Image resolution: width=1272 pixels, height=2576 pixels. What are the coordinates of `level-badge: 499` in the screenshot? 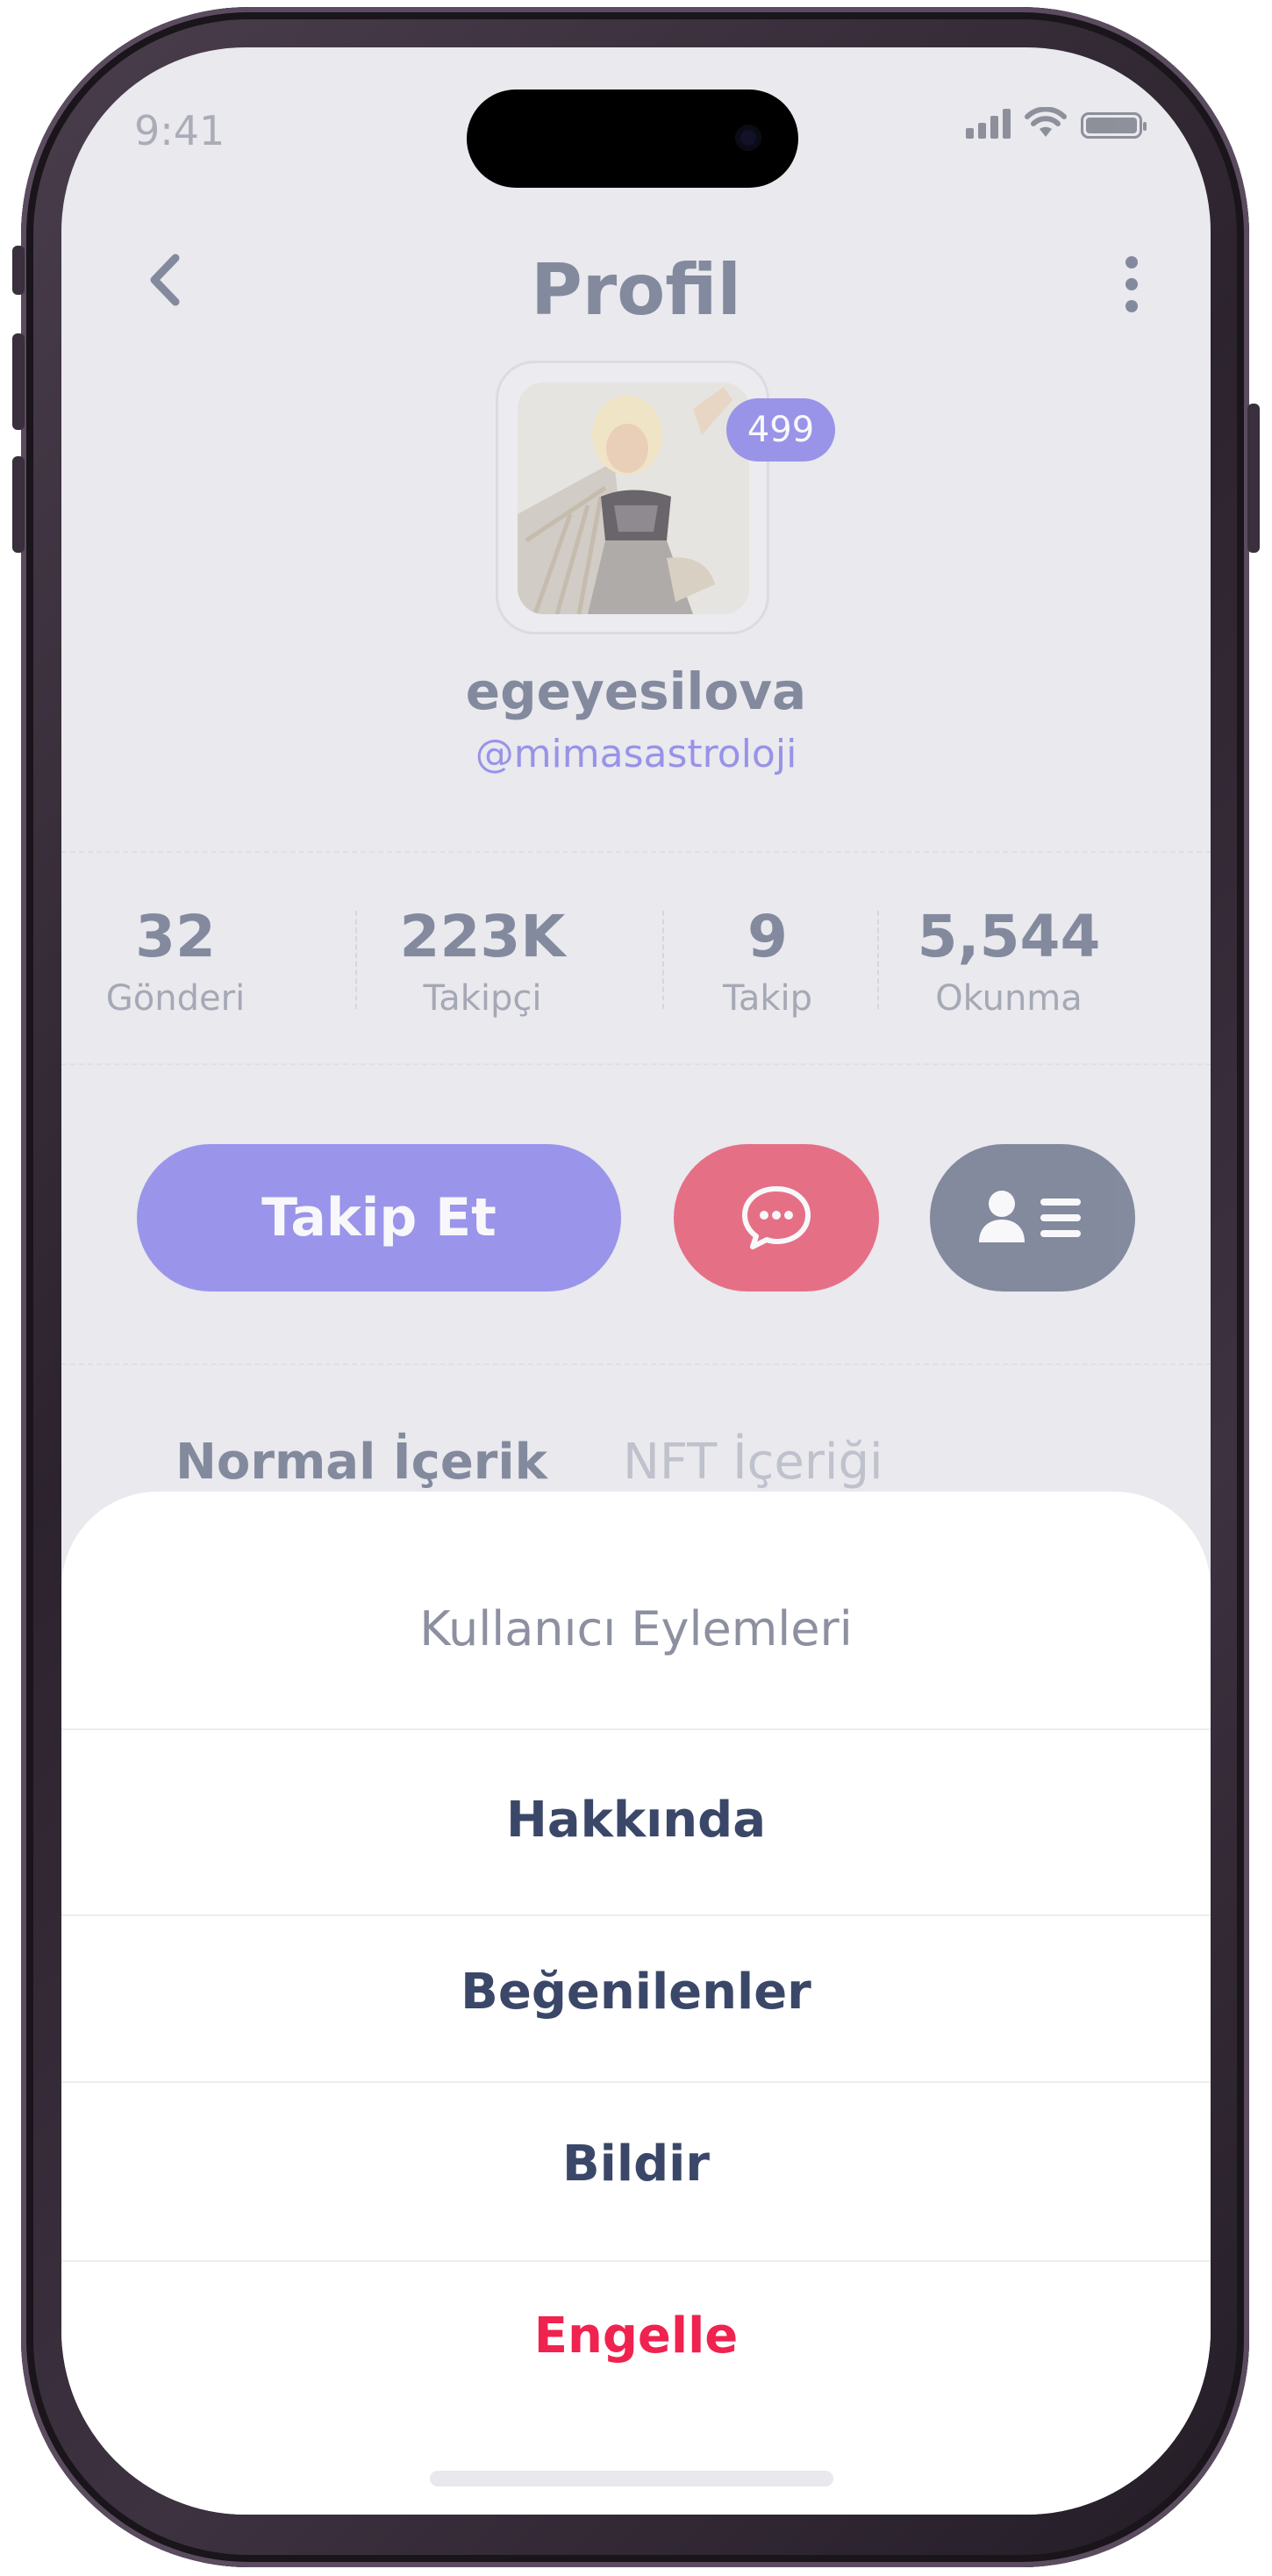 It's located at (780, 430).